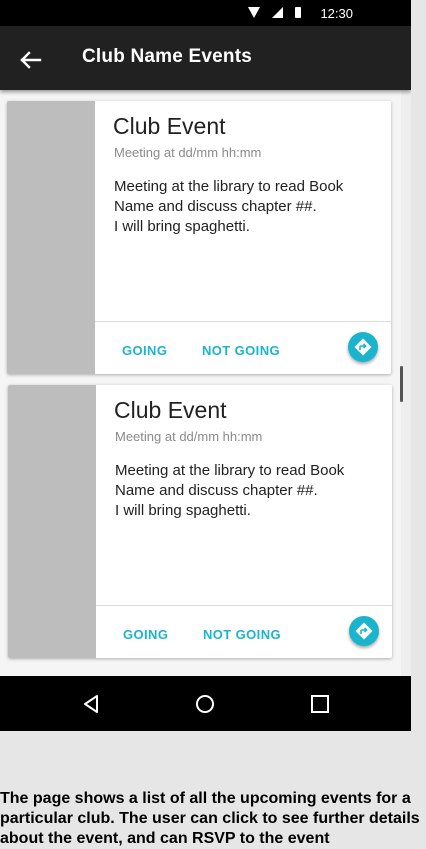 The image size is (426, 849). What do you see at coordinates (167, 56) in the screenshot?
I see `page-title: Club Name Events` at bounding box center [167, 56].